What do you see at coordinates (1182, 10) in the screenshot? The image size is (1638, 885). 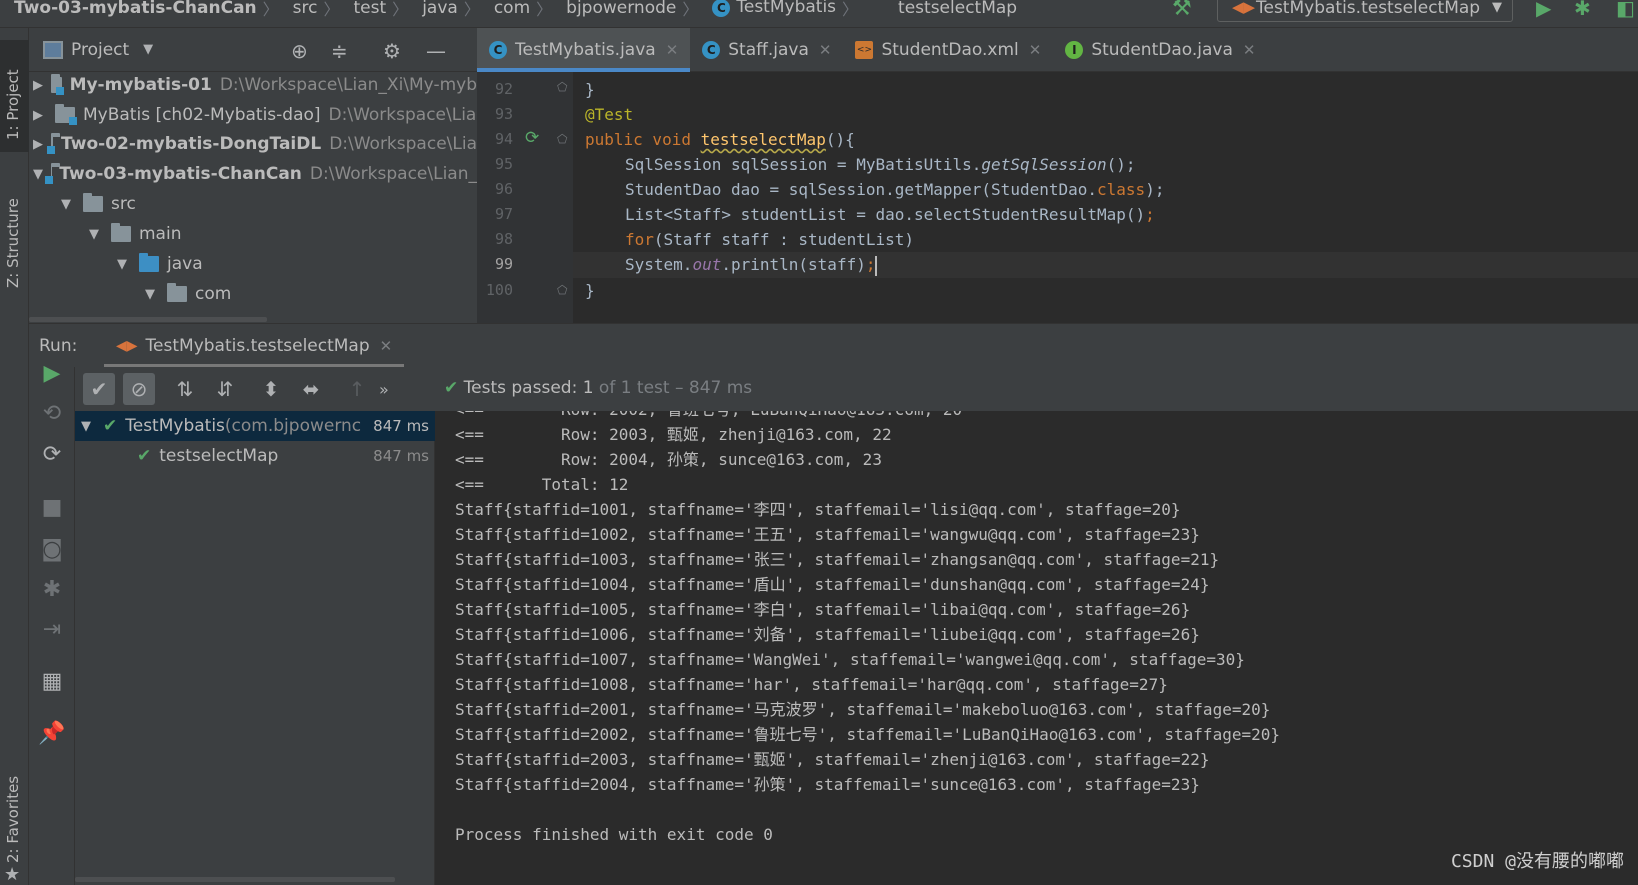 I see `hammer-icon: ⚒` at bounding box center [1182, 10].